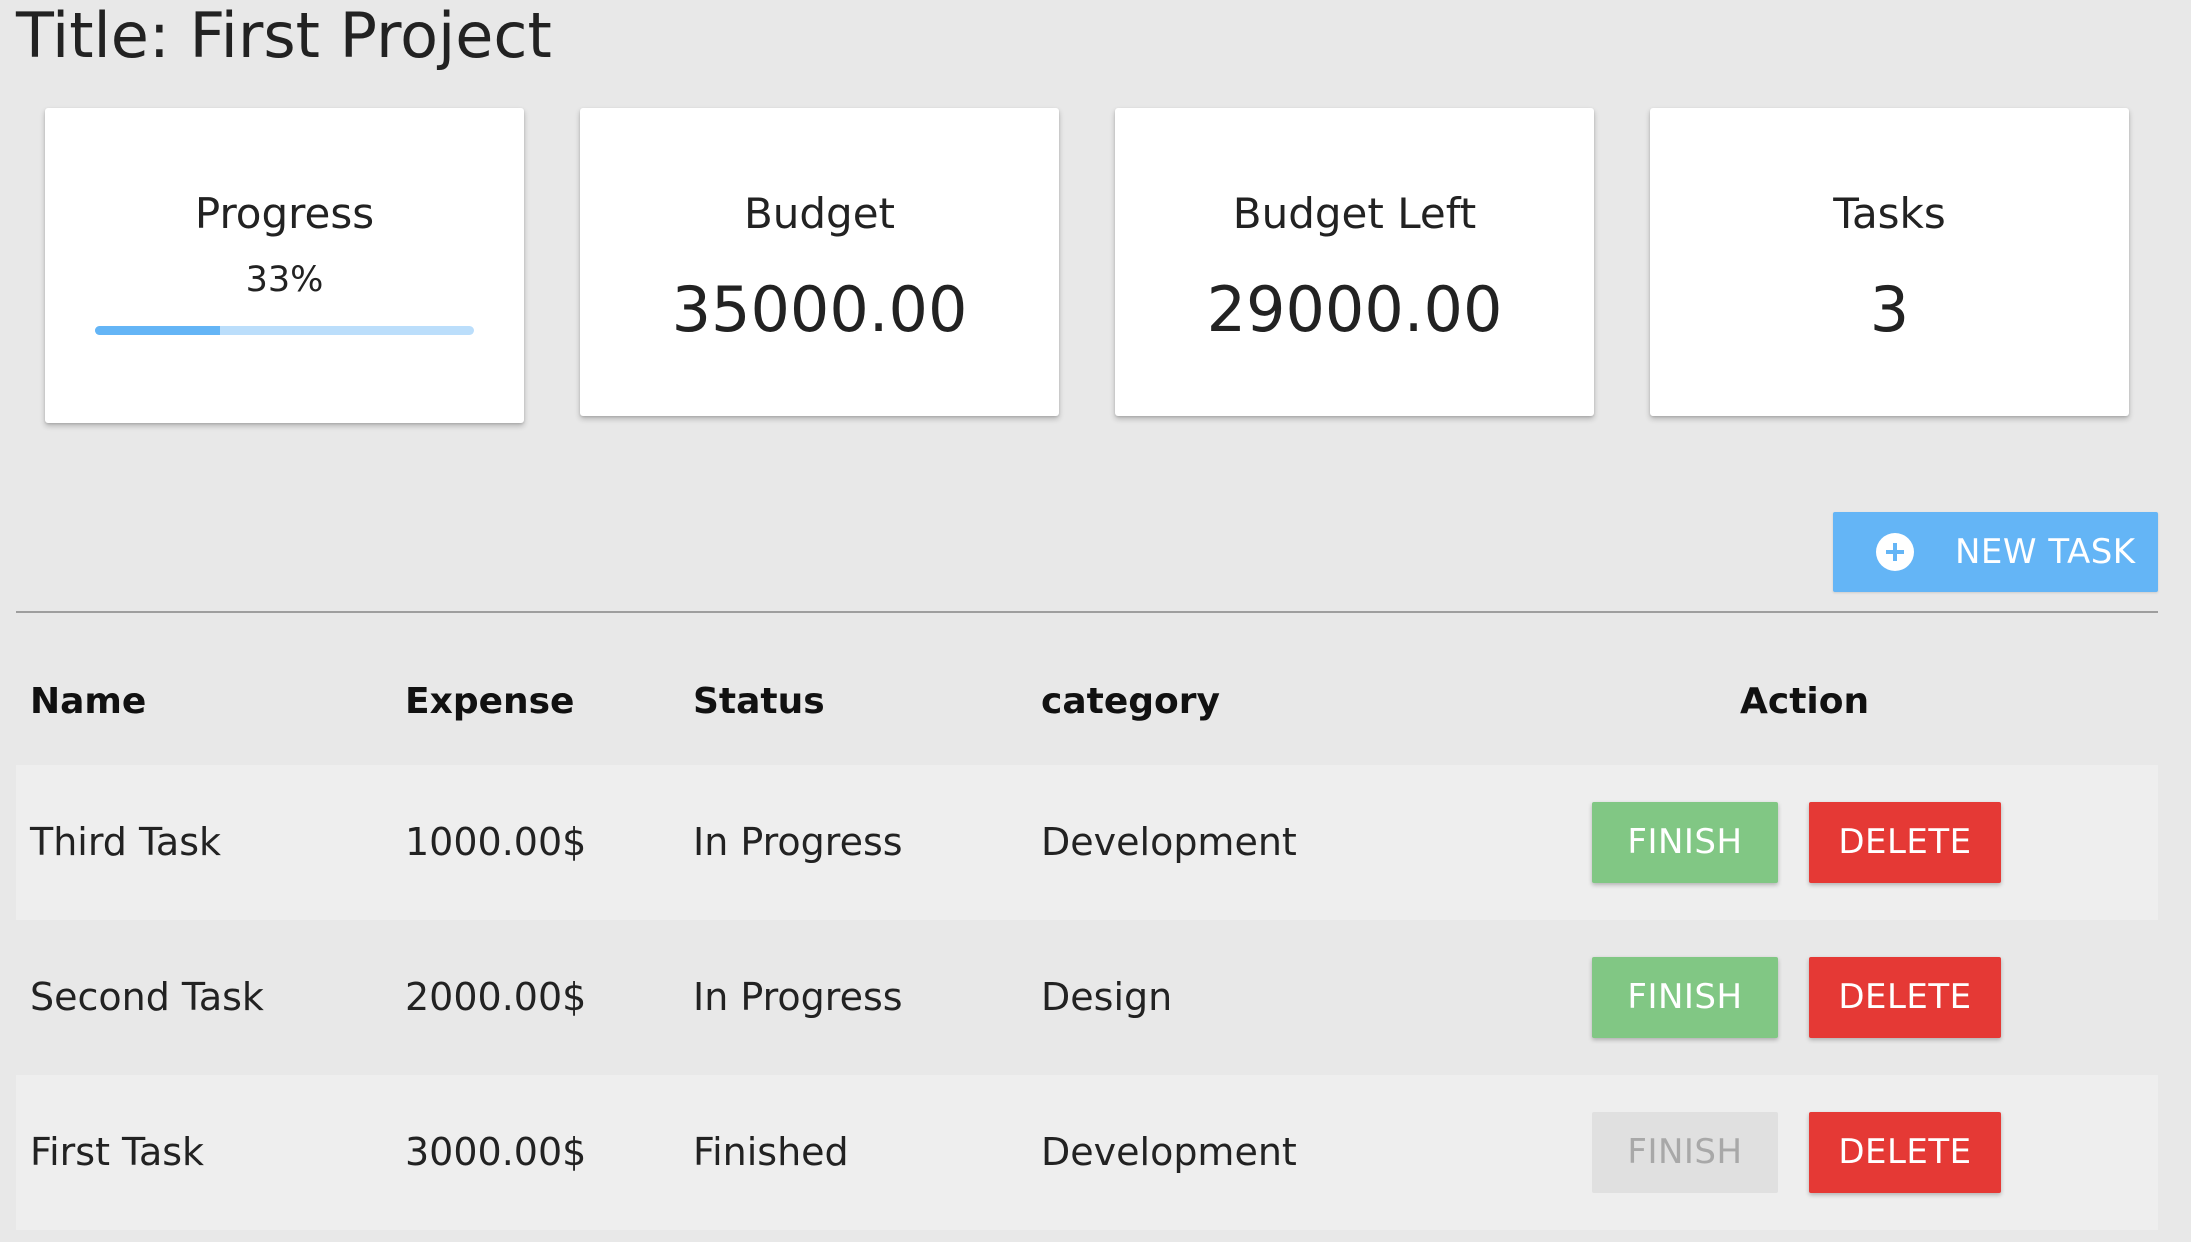 The width and height of the screenshot is (2191, 1242). I want to click on progress-bar, so click(284, 330).